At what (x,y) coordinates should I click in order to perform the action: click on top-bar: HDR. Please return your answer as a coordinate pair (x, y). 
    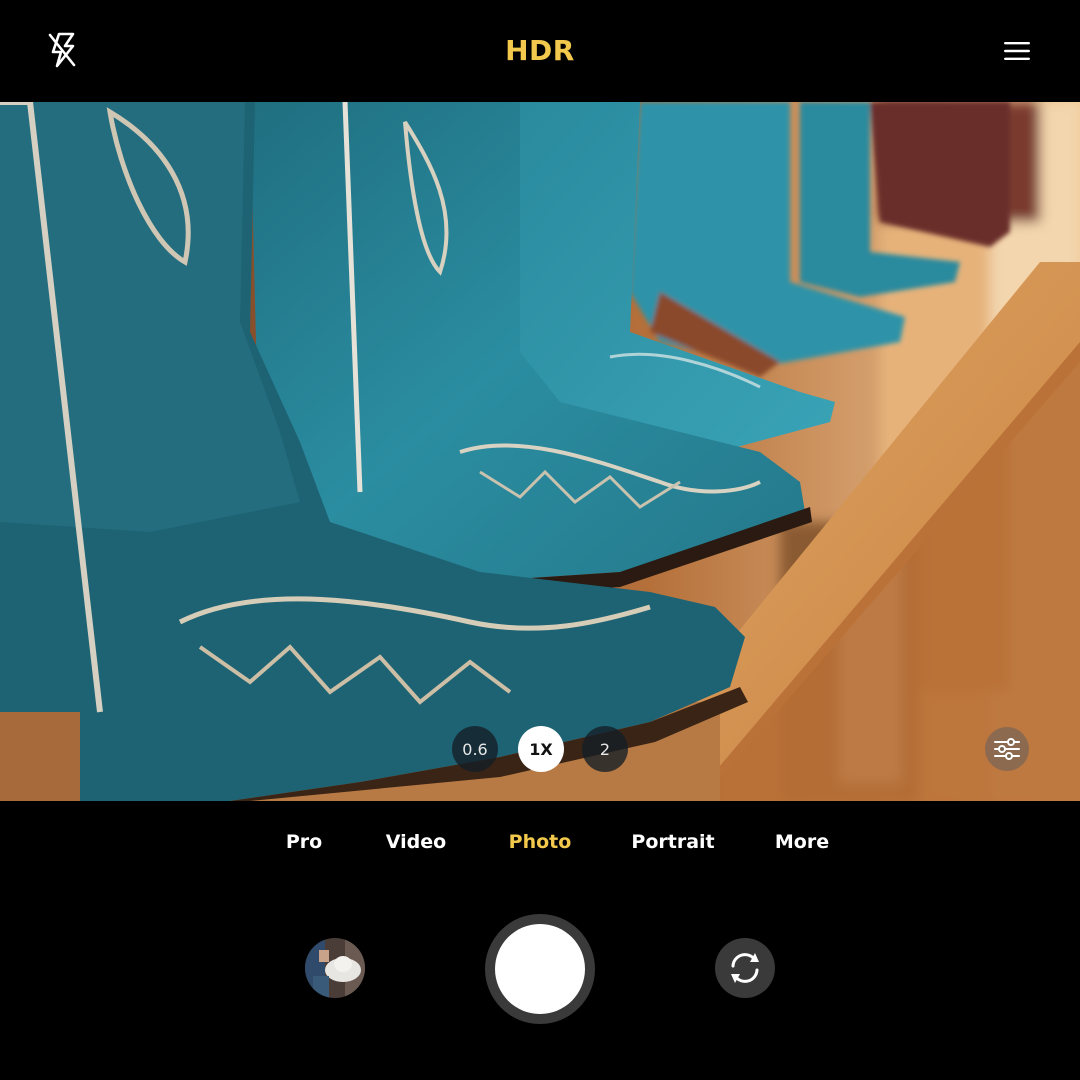
    Looking at the image, I should click on (540, 51).